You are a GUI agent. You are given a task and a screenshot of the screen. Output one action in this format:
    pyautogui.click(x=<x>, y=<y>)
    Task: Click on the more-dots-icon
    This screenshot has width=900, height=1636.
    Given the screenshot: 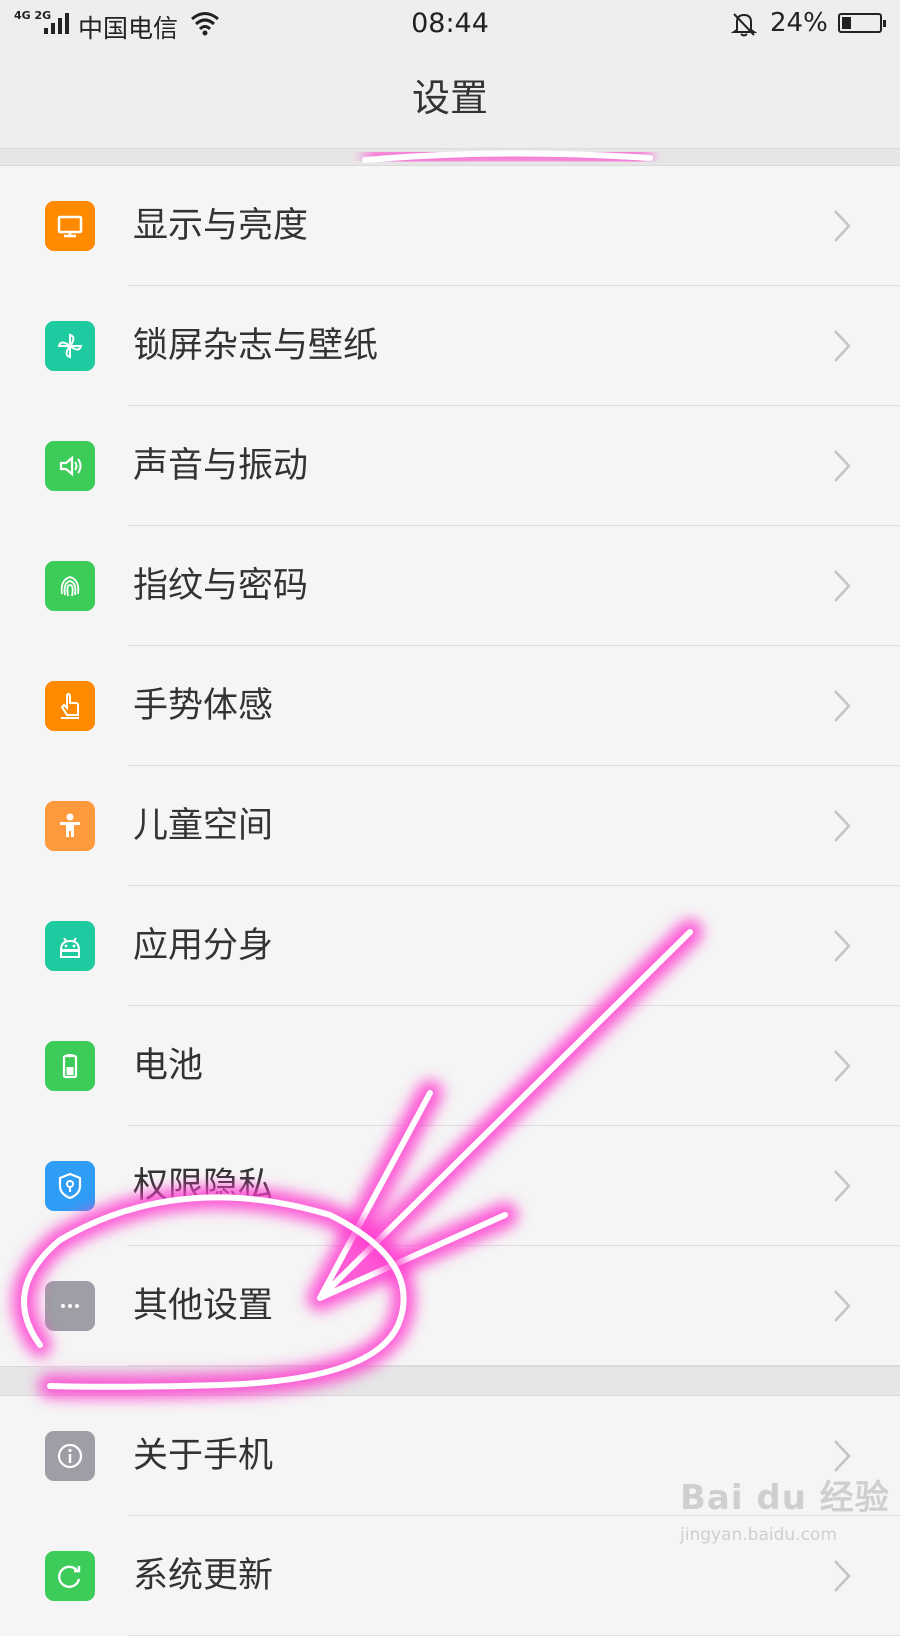 What is the action you would take?
    pyautogui.click(x=70, y=1306)
    